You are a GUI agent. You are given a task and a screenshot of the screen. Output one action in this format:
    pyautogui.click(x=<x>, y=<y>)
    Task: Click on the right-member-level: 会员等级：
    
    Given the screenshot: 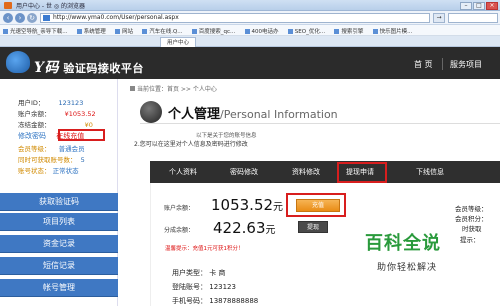 What is the action you would take?
    pyautogui.click(x=471, y=209)
    